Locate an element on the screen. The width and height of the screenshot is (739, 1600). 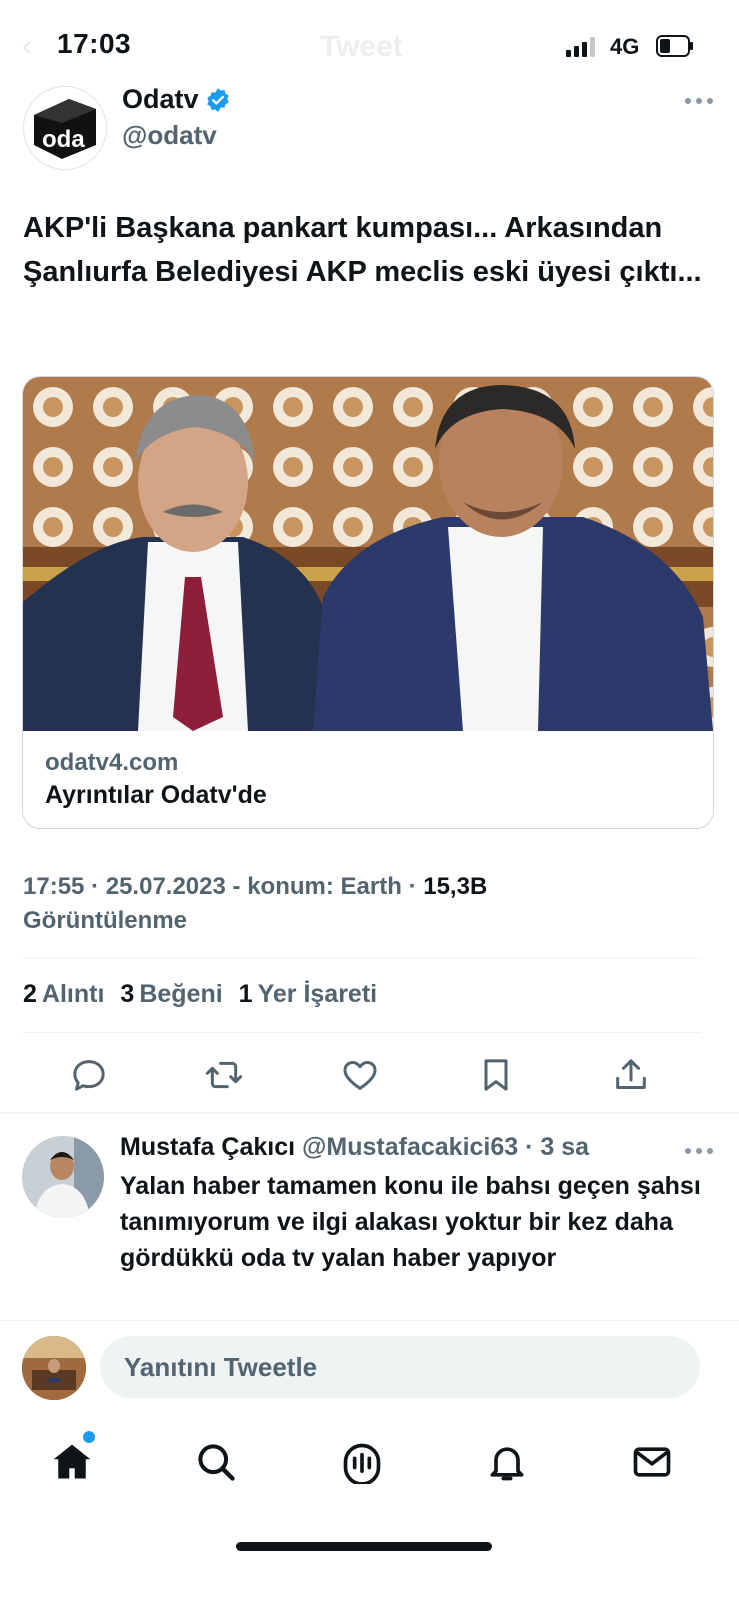
notifications-icon is located at coordinates (507, 1462).